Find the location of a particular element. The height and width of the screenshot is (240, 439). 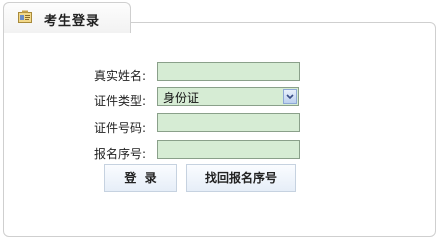

id-type-label: 证件类型: is located at coordinates (120, 101).